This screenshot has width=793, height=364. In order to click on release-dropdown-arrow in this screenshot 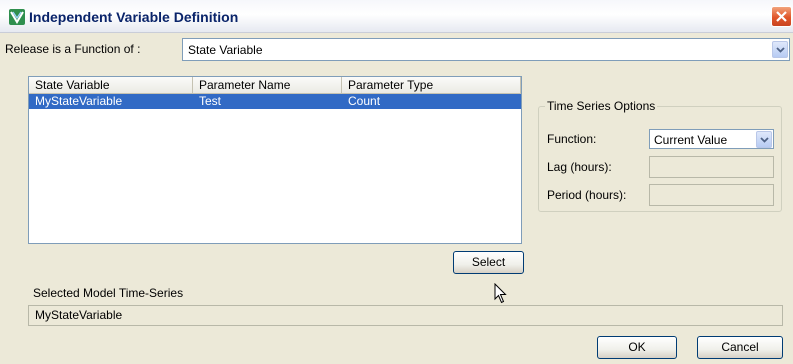, I will do `click(780, 49)`.